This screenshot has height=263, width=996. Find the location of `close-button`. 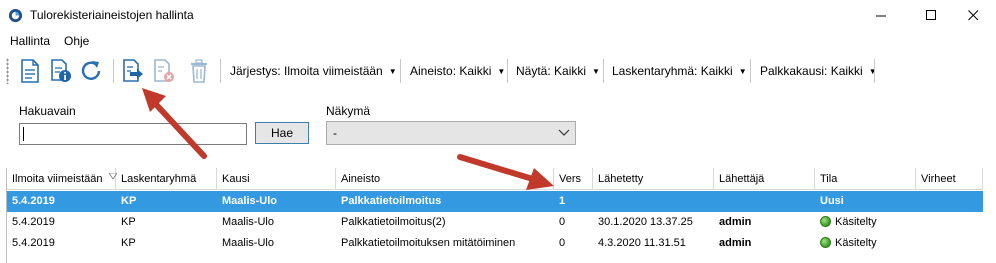

close-button is located at coordinates (973, 15).